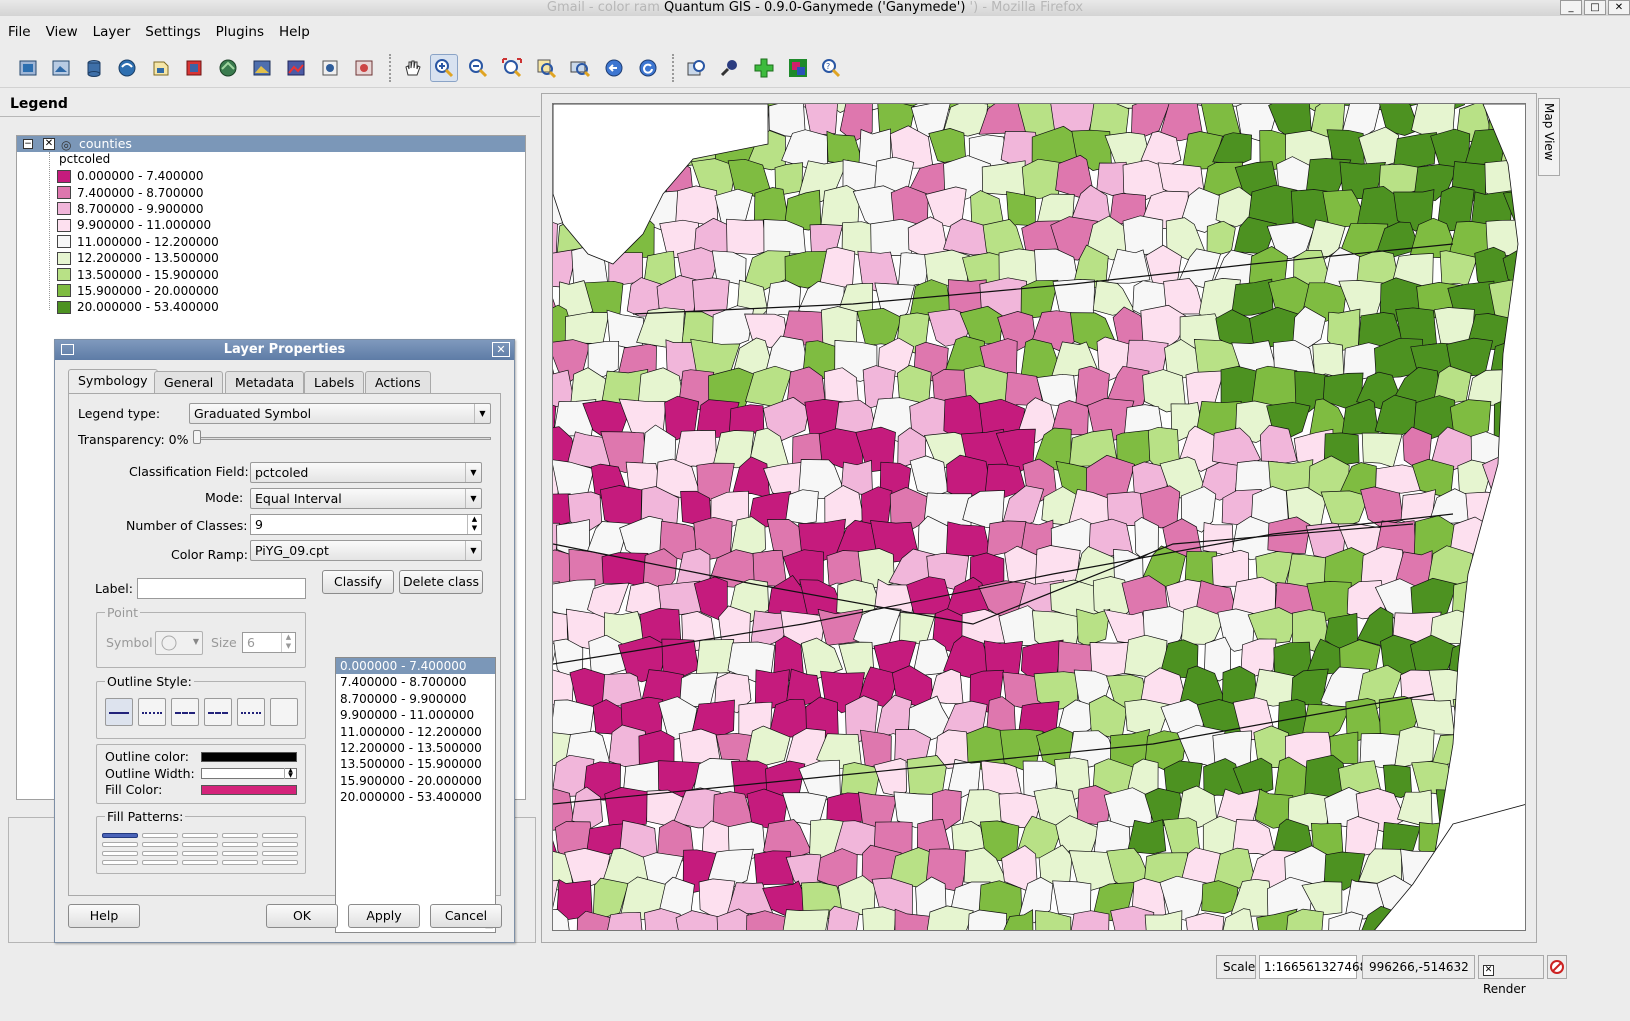 This screenshot has width=1630, height=1021. Describe the element at coordinates (221, 588) in the screenshot. I see `label-input` at that location.